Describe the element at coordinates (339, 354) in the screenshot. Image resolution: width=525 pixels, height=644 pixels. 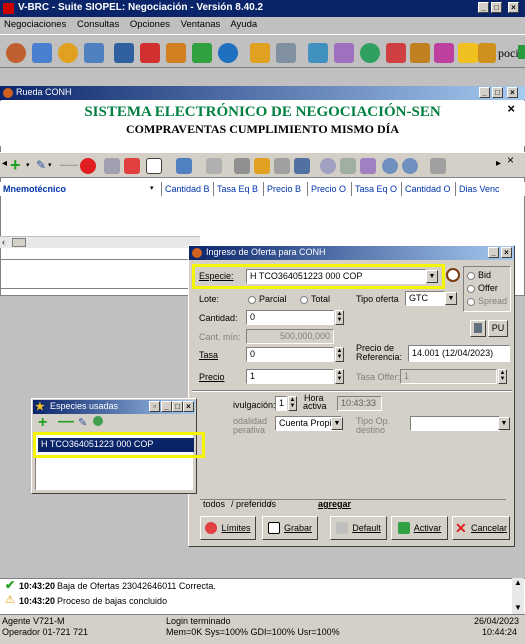
I see `tasa-spinner: ▲ ▼` at that location.